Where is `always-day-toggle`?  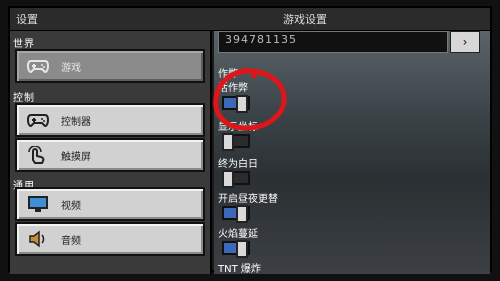
always-day-toggle is located at coordinates (236, 179).